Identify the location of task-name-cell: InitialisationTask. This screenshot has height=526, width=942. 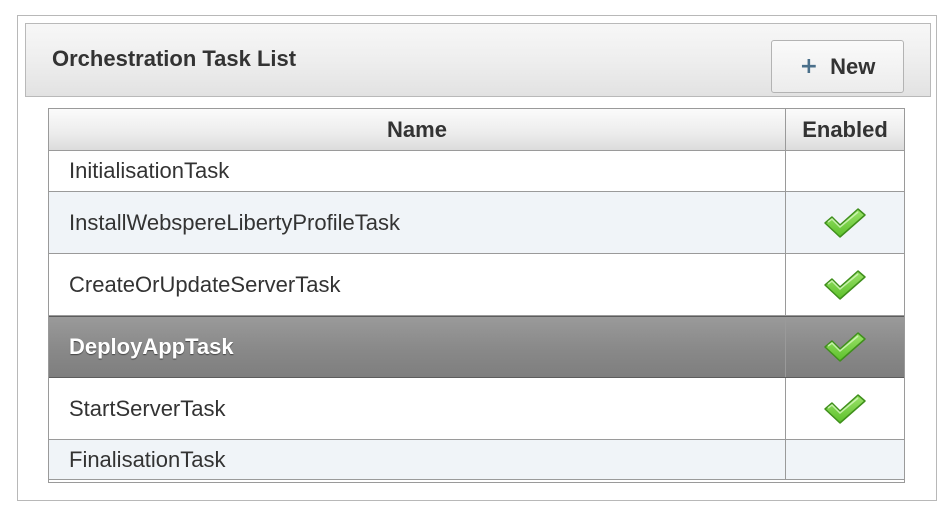
(417, 171).